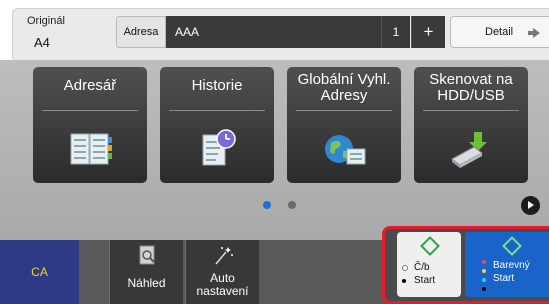 This screenshot has width=549, height=304. I want to click on clear-all-button: CA, so click(39, 272).